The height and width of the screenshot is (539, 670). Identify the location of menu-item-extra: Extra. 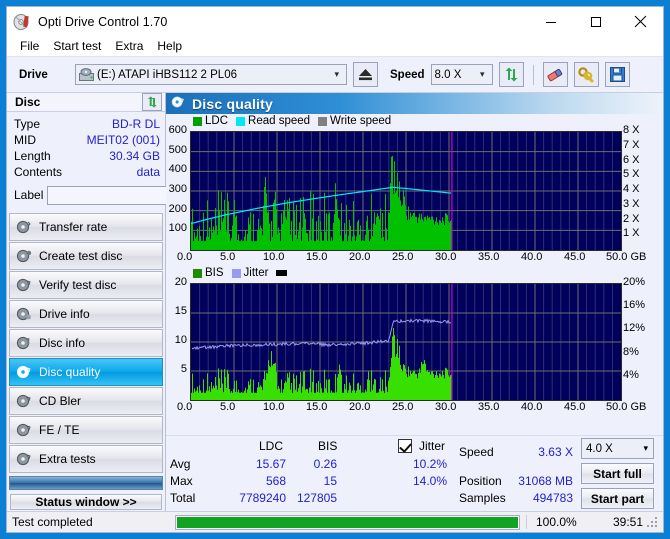
(129, 46).